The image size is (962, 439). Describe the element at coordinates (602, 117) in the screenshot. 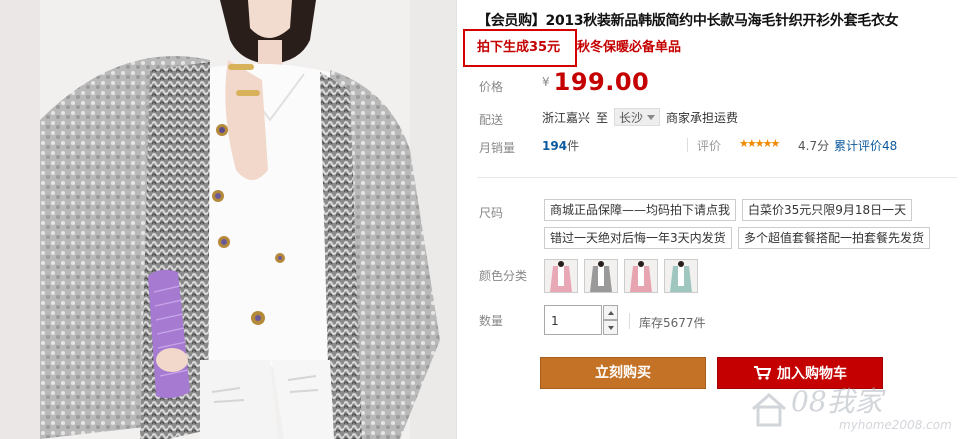

I see `ship-to-word: 至` at that location.